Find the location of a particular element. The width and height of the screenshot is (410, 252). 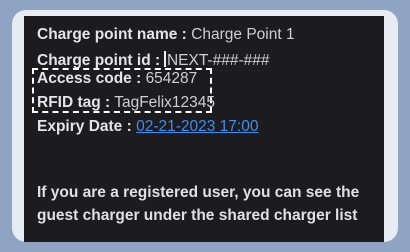

access-code-row: Access code : 654287 is located at coordinates (117, 79).